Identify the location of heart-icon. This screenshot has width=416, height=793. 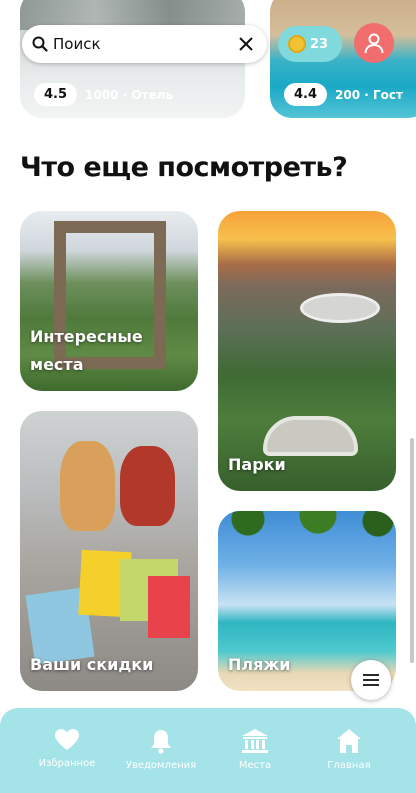
(67, 739).